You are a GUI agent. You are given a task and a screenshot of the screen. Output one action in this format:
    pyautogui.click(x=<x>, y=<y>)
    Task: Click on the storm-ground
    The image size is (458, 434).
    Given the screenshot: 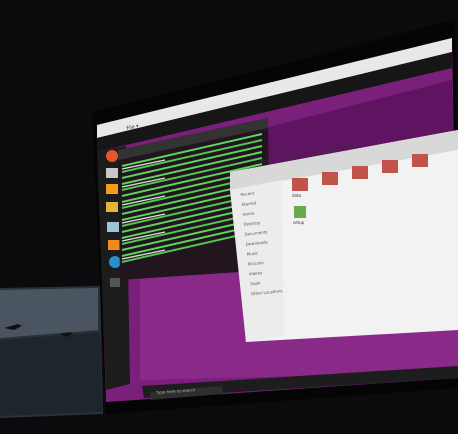 What is the action you would take?
    pyautogui.click(x=51, y=374)
    